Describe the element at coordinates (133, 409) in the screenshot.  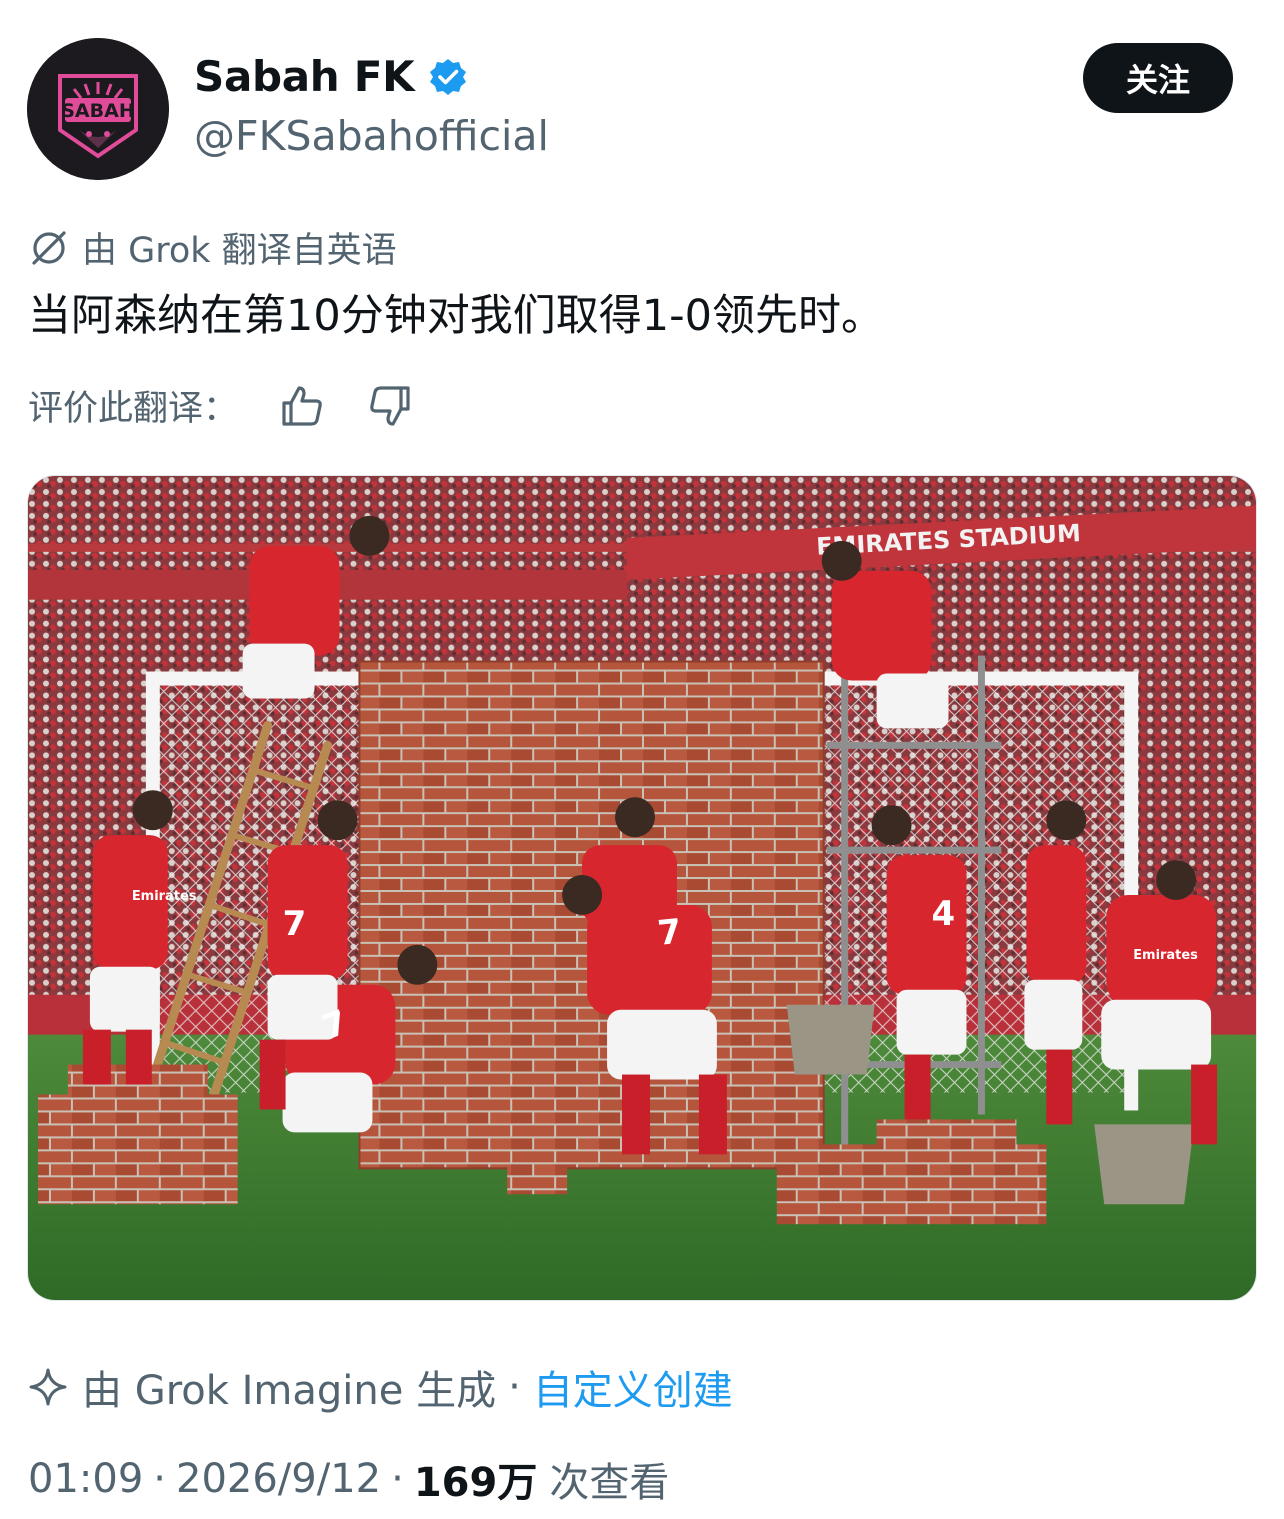
I see `rate-translation-label: 评价此翻译：` at that location.